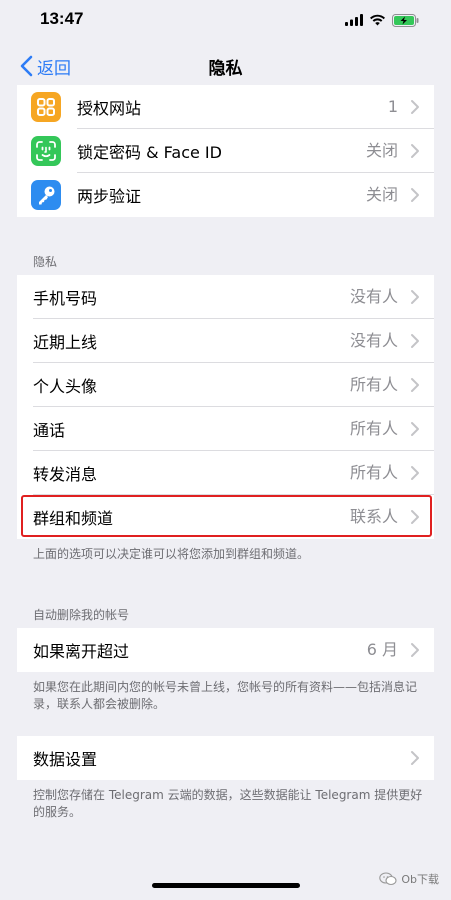 Image resolution: width=451 pixels, height=900 pixels. I want to click on signal-icon, so click(354, 20).